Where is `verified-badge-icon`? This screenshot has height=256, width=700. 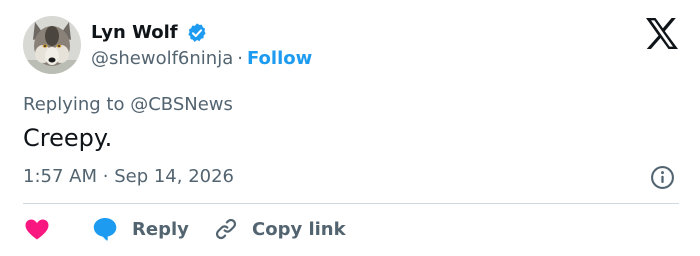 verified-badge-icon is located at coordinates (197, 32).